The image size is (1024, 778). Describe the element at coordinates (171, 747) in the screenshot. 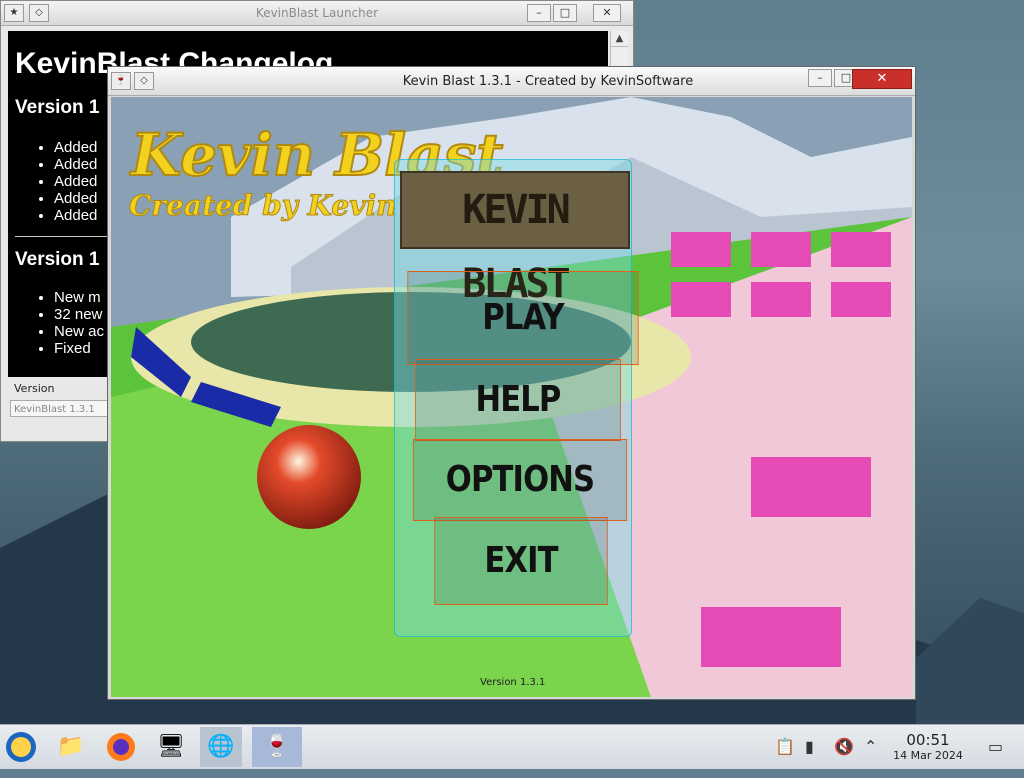

I see `control-panel-icon: 🖥` at that location.